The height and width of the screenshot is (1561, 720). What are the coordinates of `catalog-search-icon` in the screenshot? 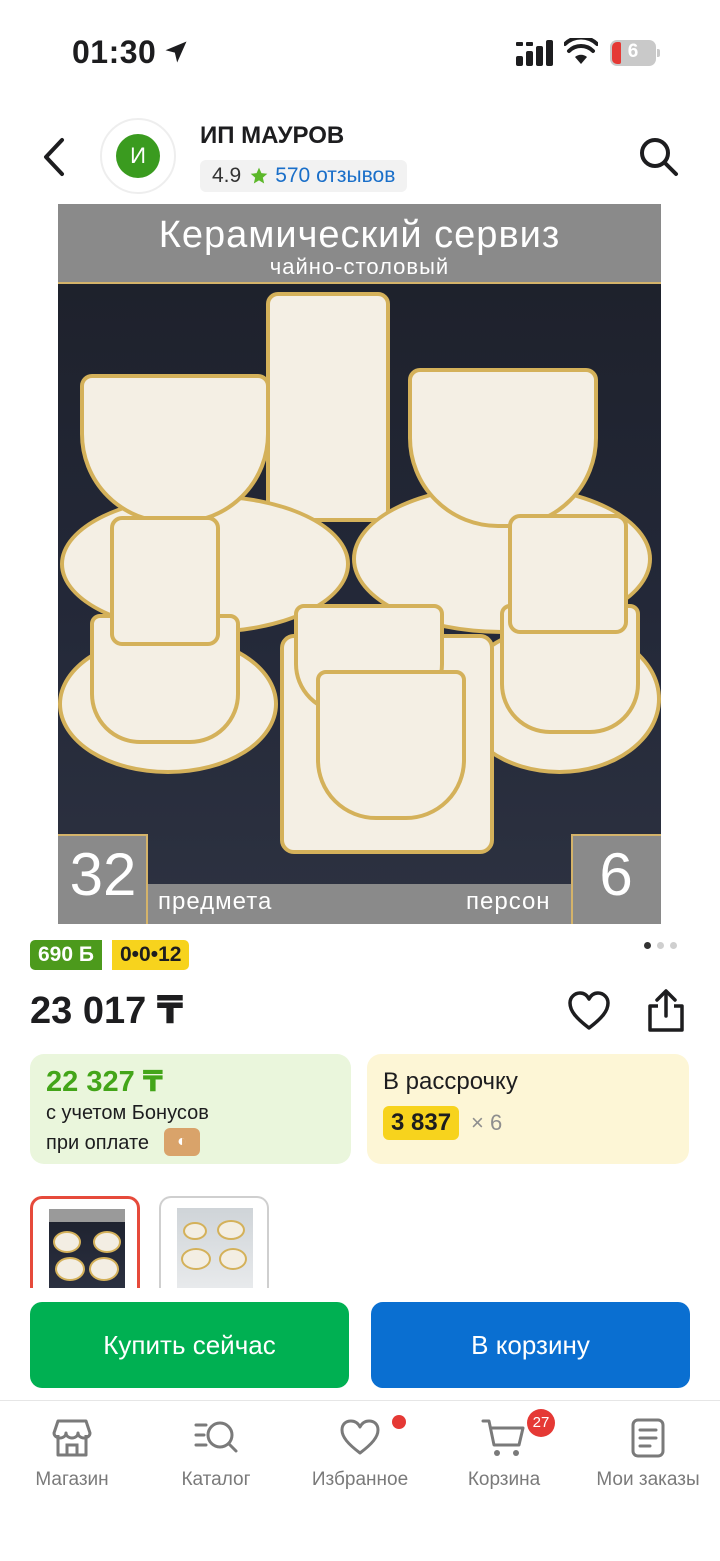 It's located at (216, 1437).